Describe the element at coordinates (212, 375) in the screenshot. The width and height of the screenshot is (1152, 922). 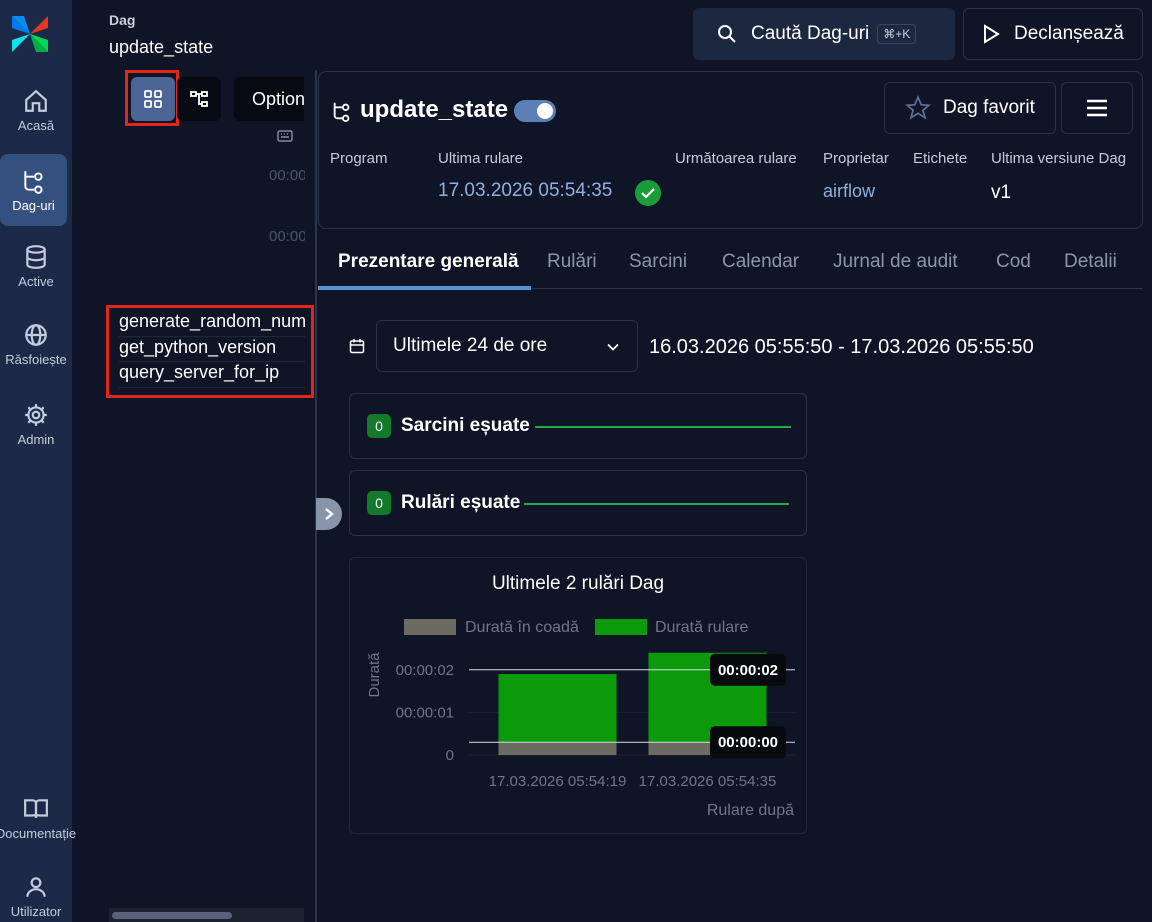
I see `task-item: query_server_for_ip` at that location.